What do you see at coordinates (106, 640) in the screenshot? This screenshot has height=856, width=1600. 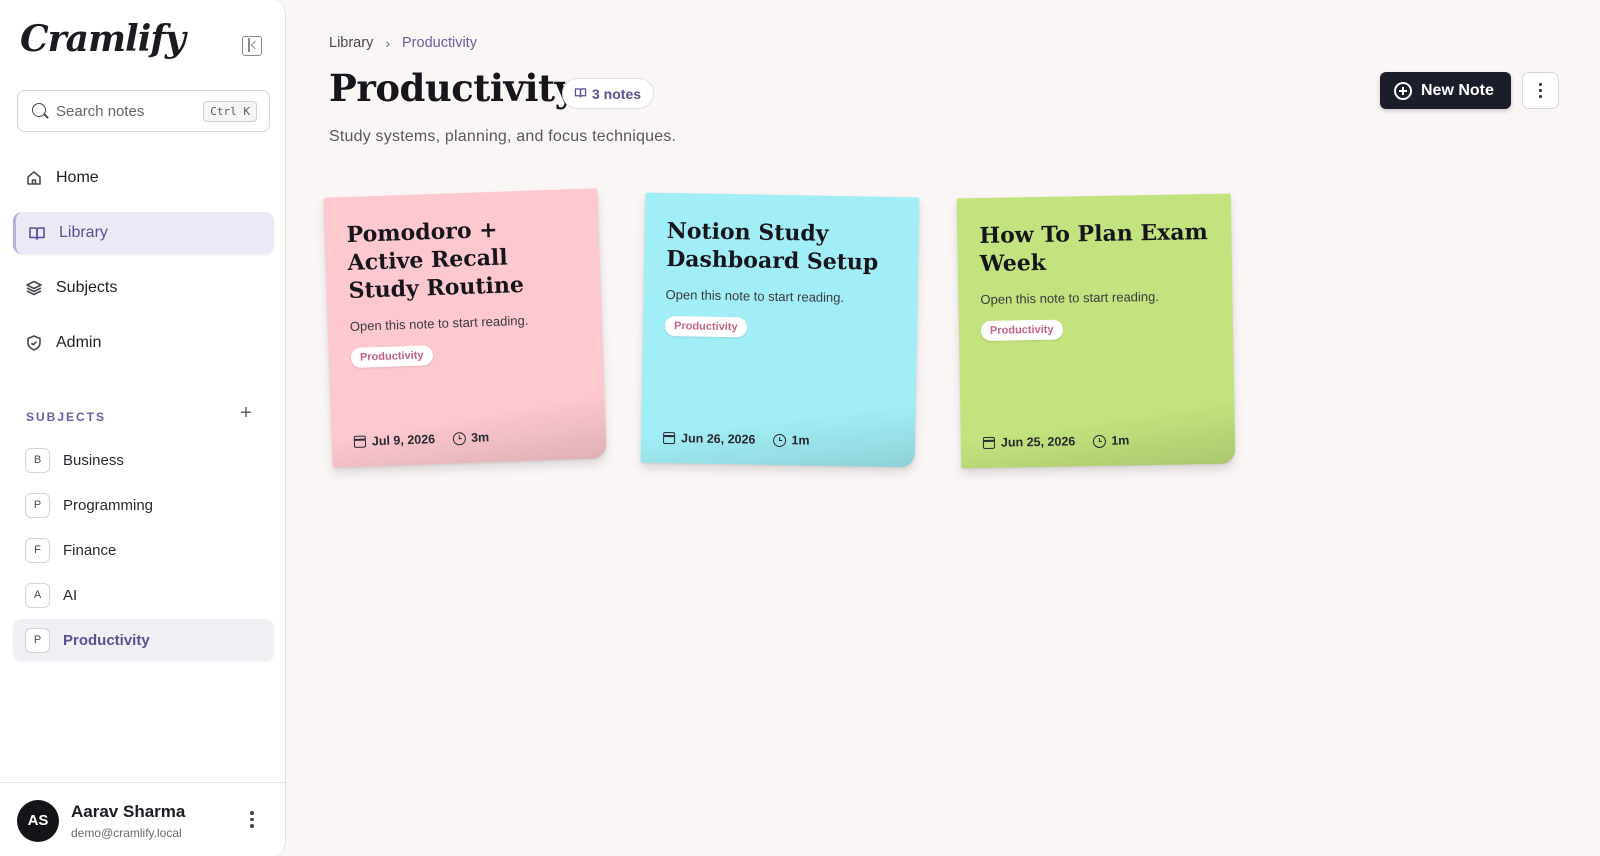 I see `subject-label: Productivity` at bounding box center [106, 640].